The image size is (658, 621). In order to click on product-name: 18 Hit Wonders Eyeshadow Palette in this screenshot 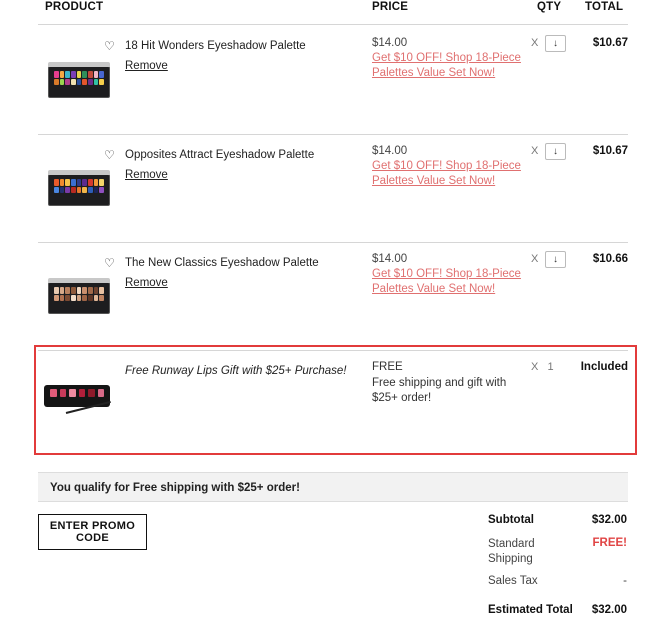, I will do `click(215, 46)`.